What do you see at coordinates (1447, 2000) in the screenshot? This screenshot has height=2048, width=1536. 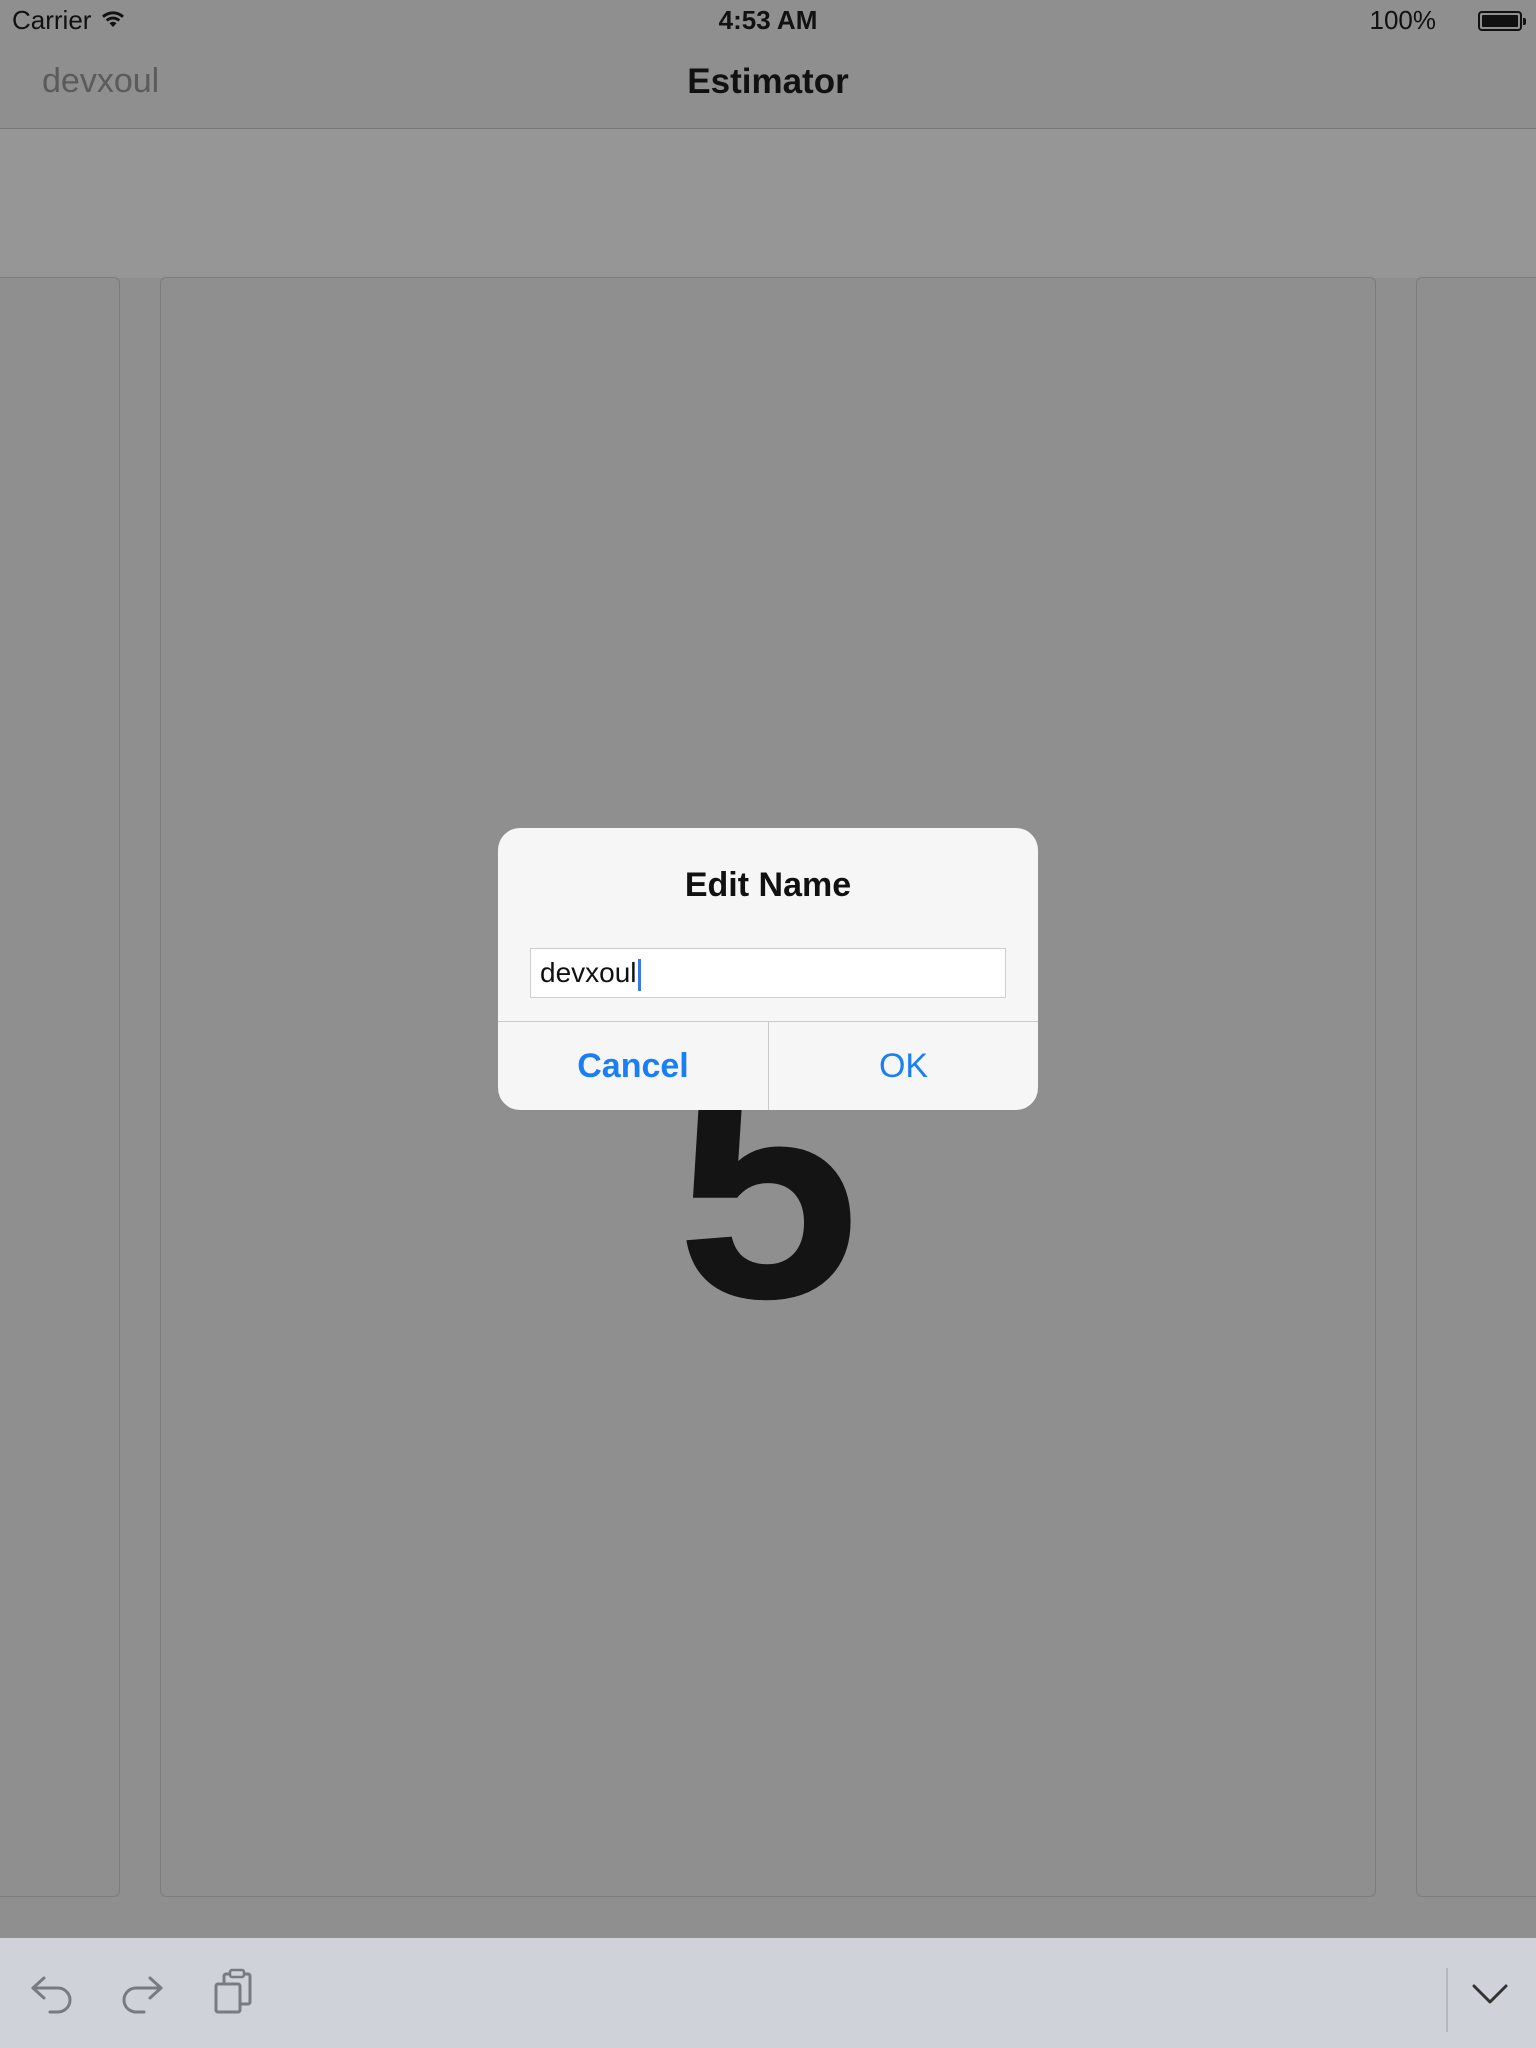 I see `toolbar-divider` at bounding box center [1447, 2000].